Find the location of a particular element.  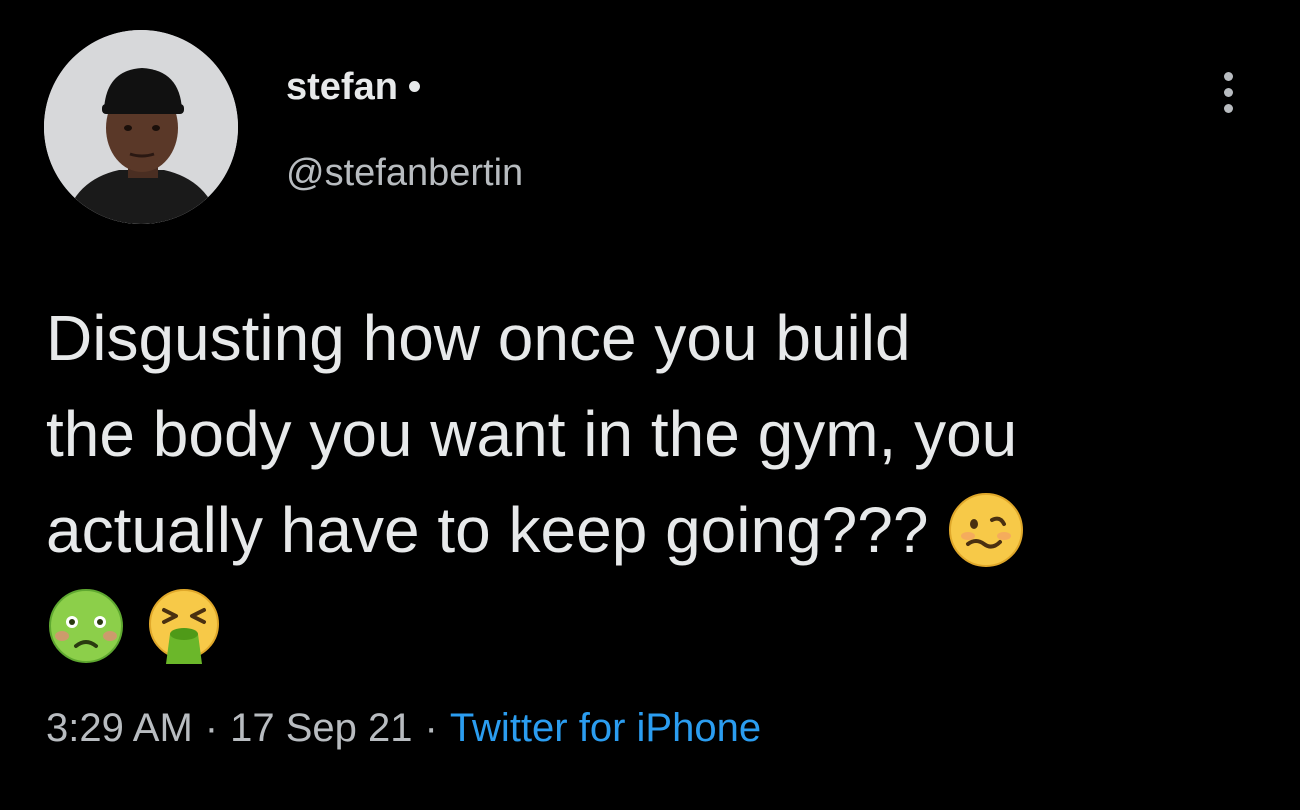

avatar-photo is located at coordinates (141, 127).